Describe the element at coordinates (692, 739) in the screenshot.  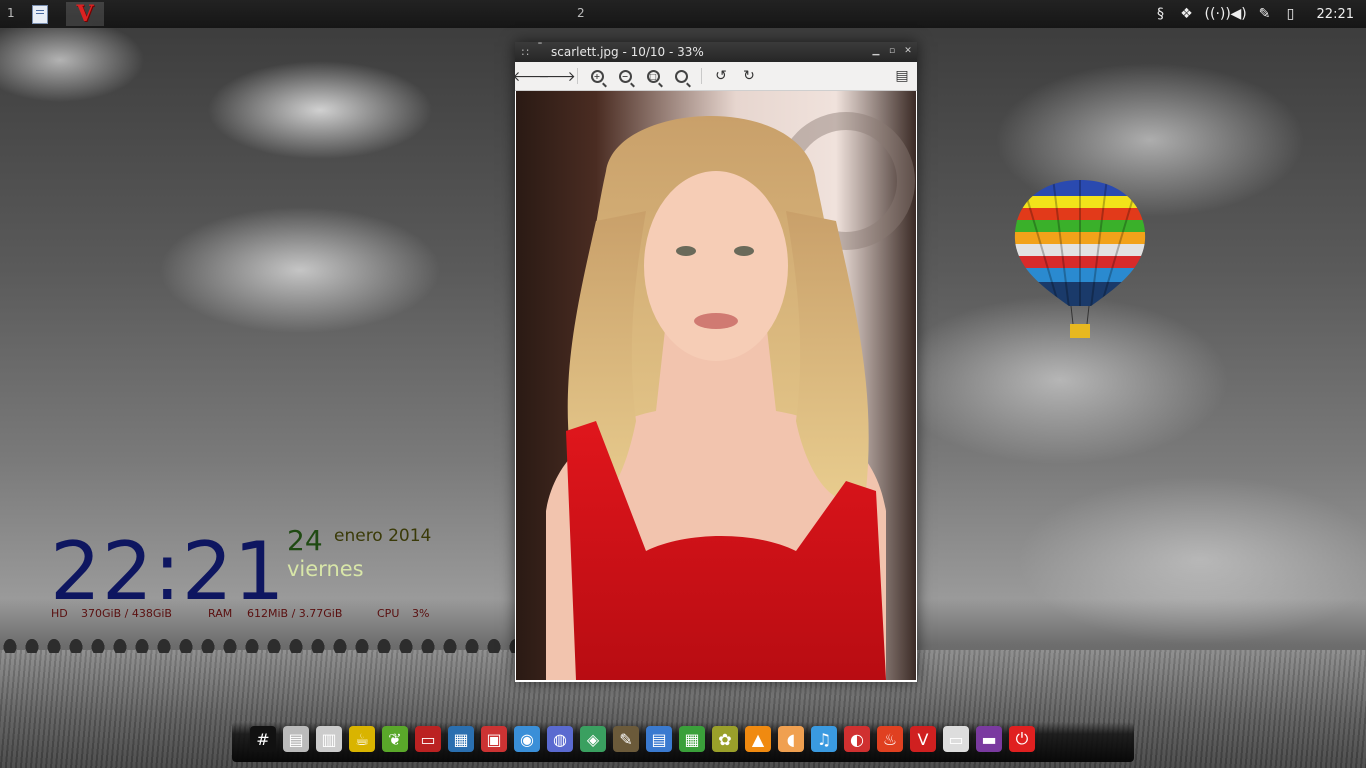
I see `spreadsheet-icon: ▦` at that location.